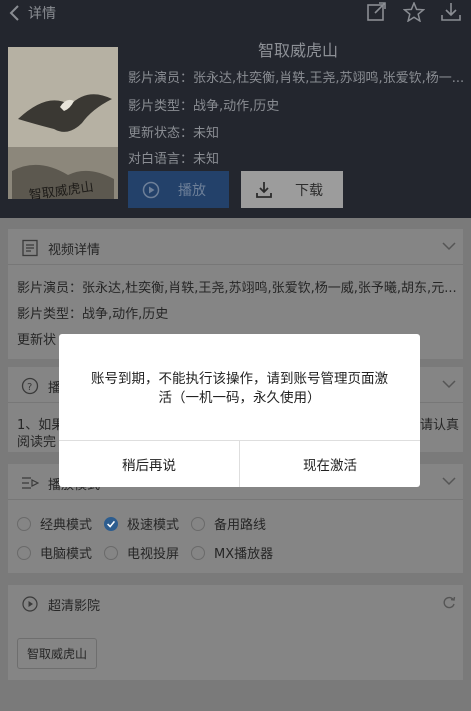 Image resolution: width=471 pixels, height=711 pixels. I want to click on language-line: 对白语言：未知, so click(174, 159).